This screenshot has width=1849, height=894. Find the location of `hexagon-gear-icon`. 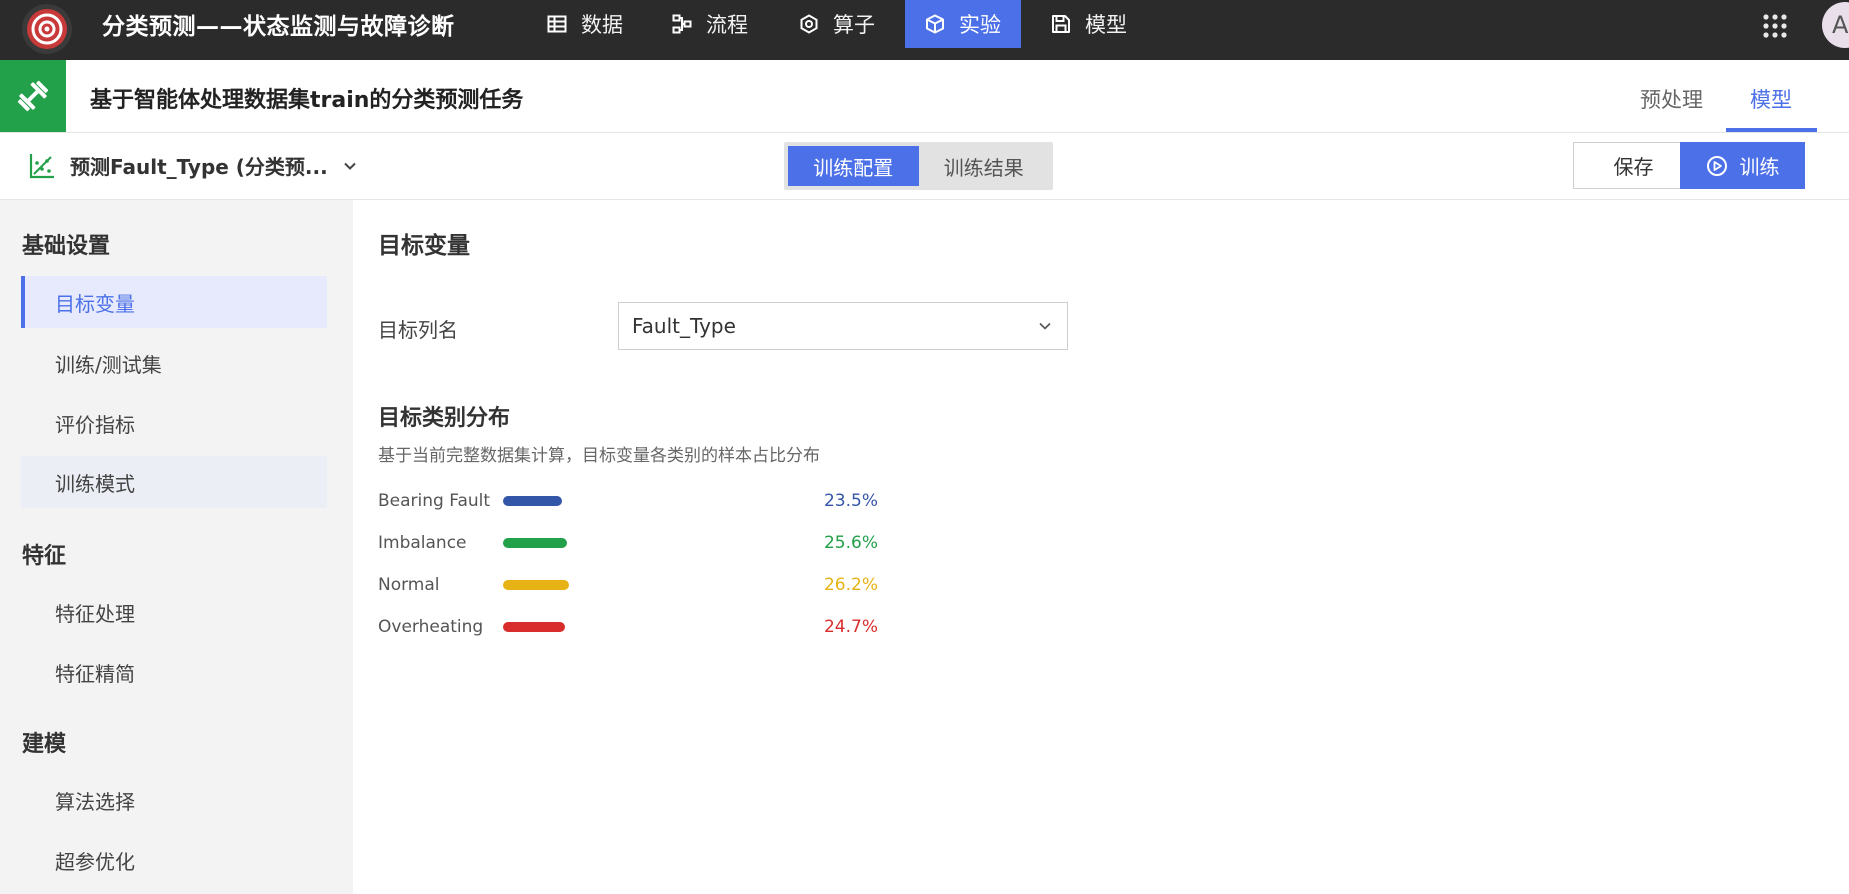

hexagon-gear-icon is located at coordinates (809, 24).